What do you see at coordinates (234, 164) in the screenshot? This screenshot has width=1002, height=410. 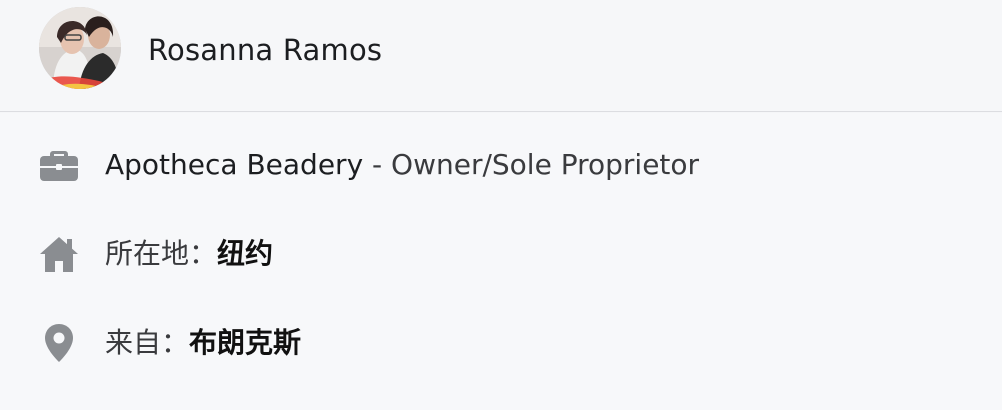 I see `work-company: Apotheca Beadery` at bounding box center [234, 164].